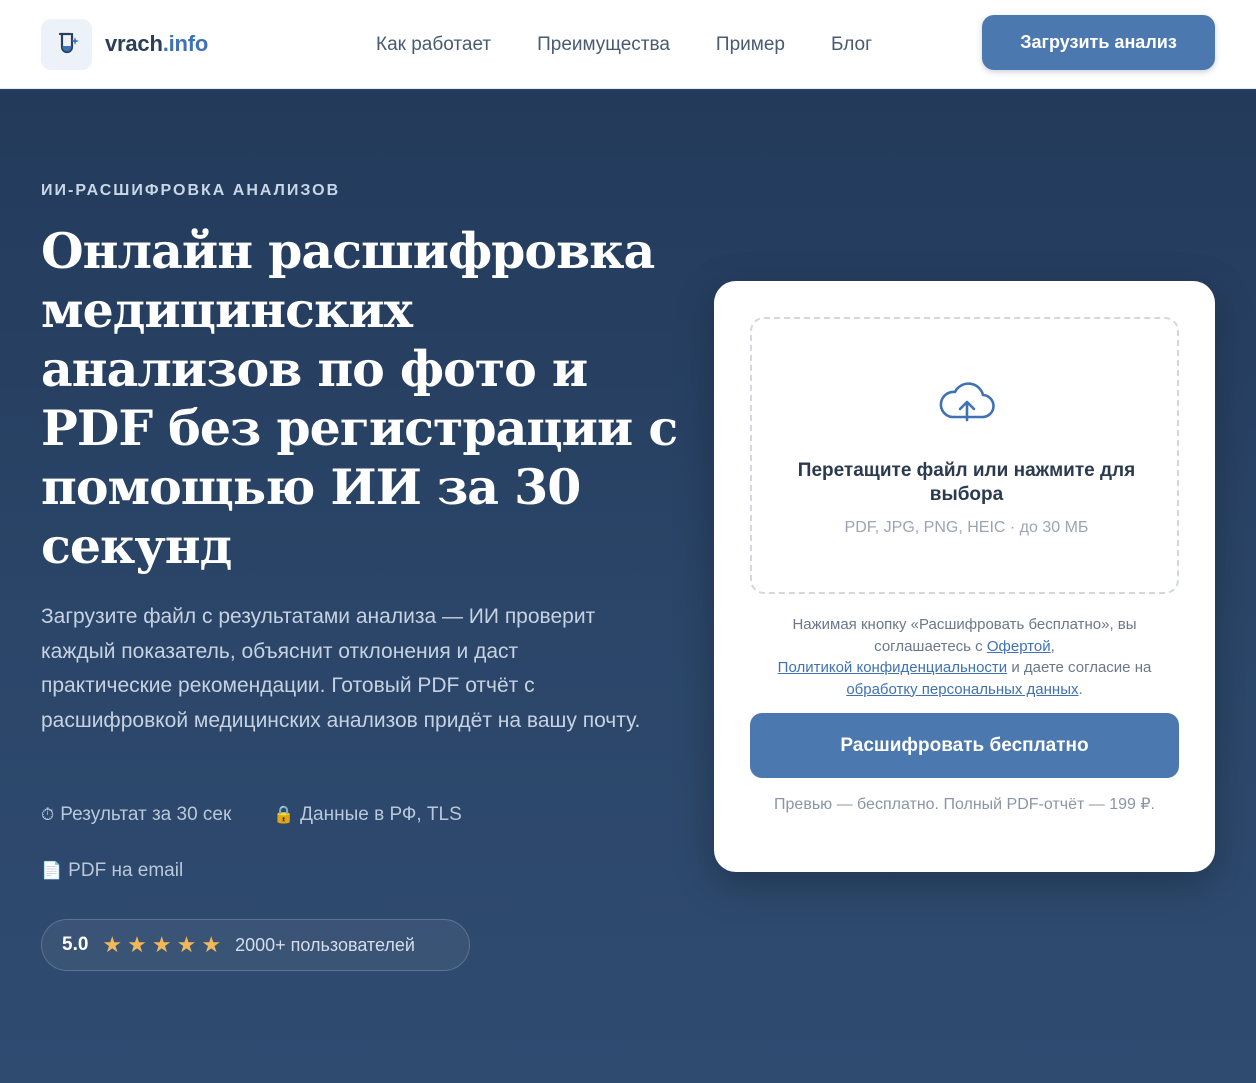 The width and height of the screenshot is (1256, 1083). Describe the element at coordinates (893, 667) in the screenshot. I see `privacy-policy-link: Политикой конфиденциальности` at that location.